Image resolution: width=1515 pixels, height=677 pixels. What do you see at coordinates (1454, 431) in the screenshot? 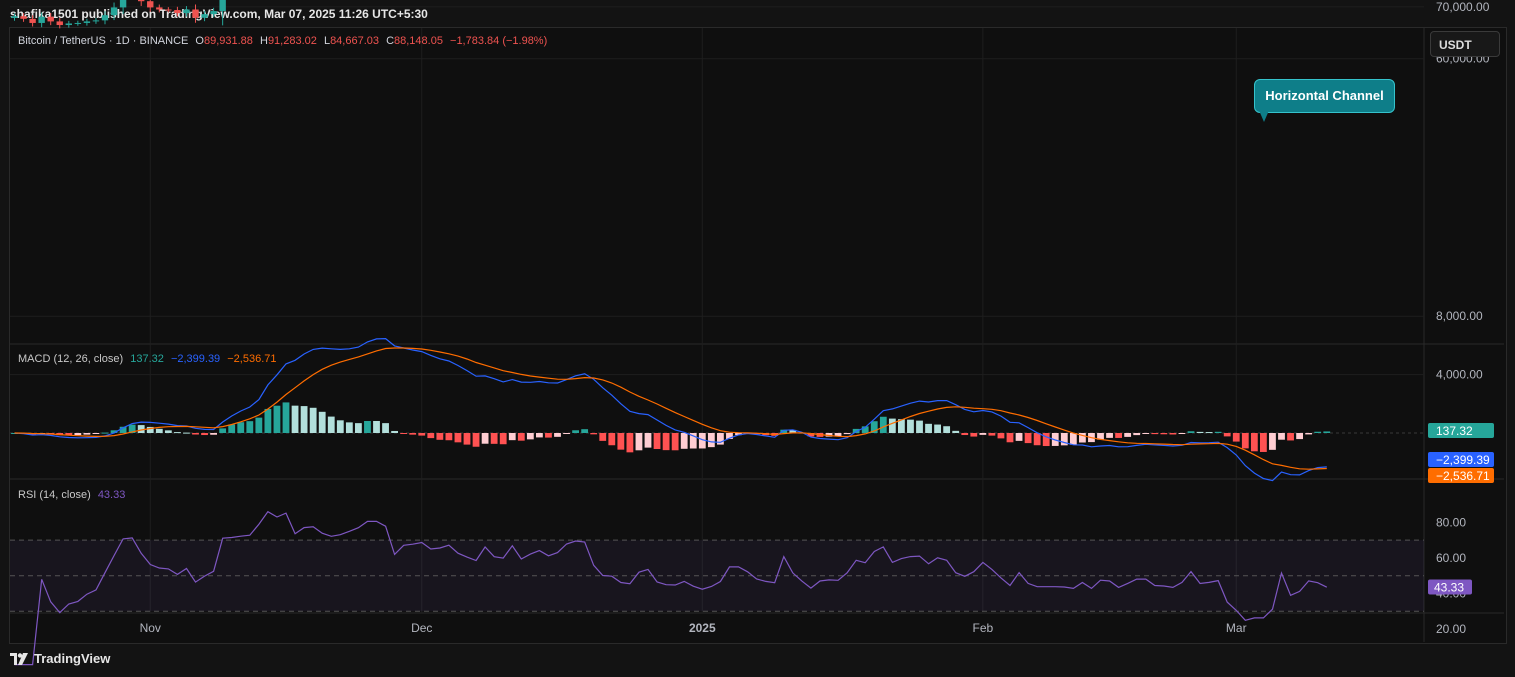
I see `macd-hist-badge-text: 137.32` at bounding box center [1454, 431].